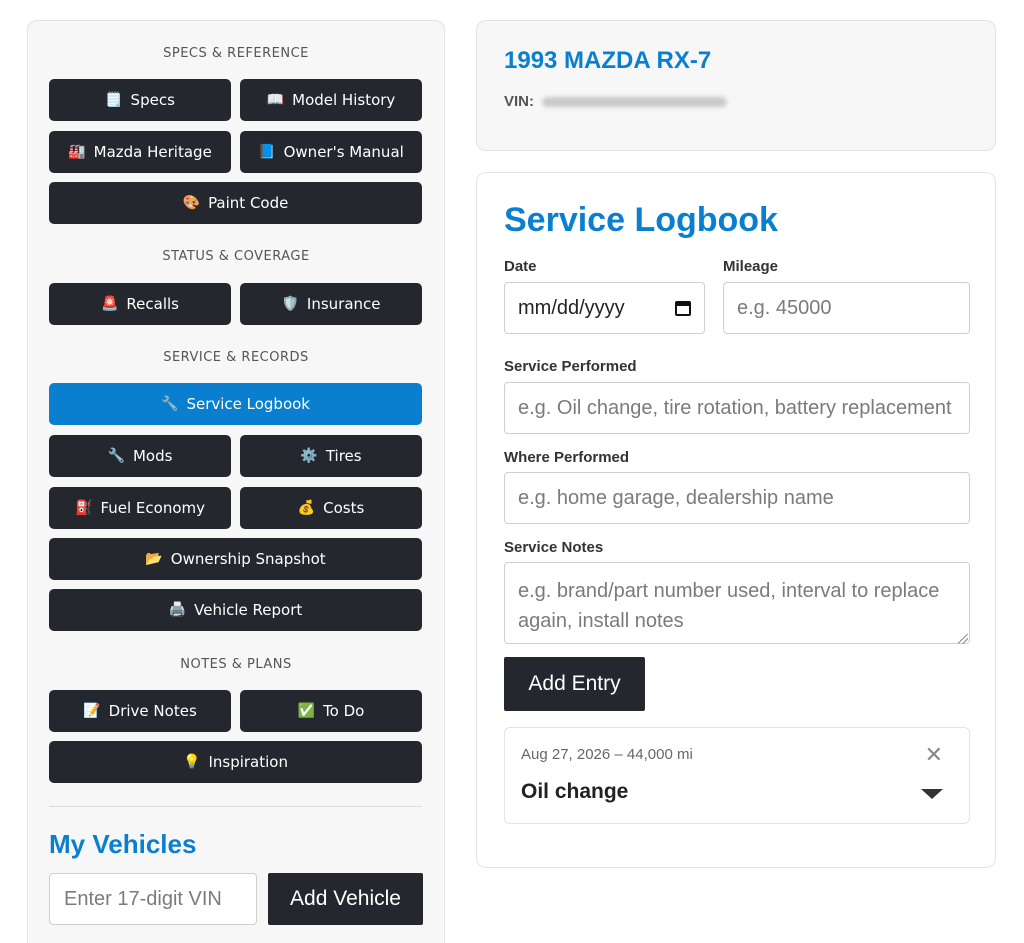  I want to click on section-heading-service: SERVICE & RECORDS, so click(236, 357).